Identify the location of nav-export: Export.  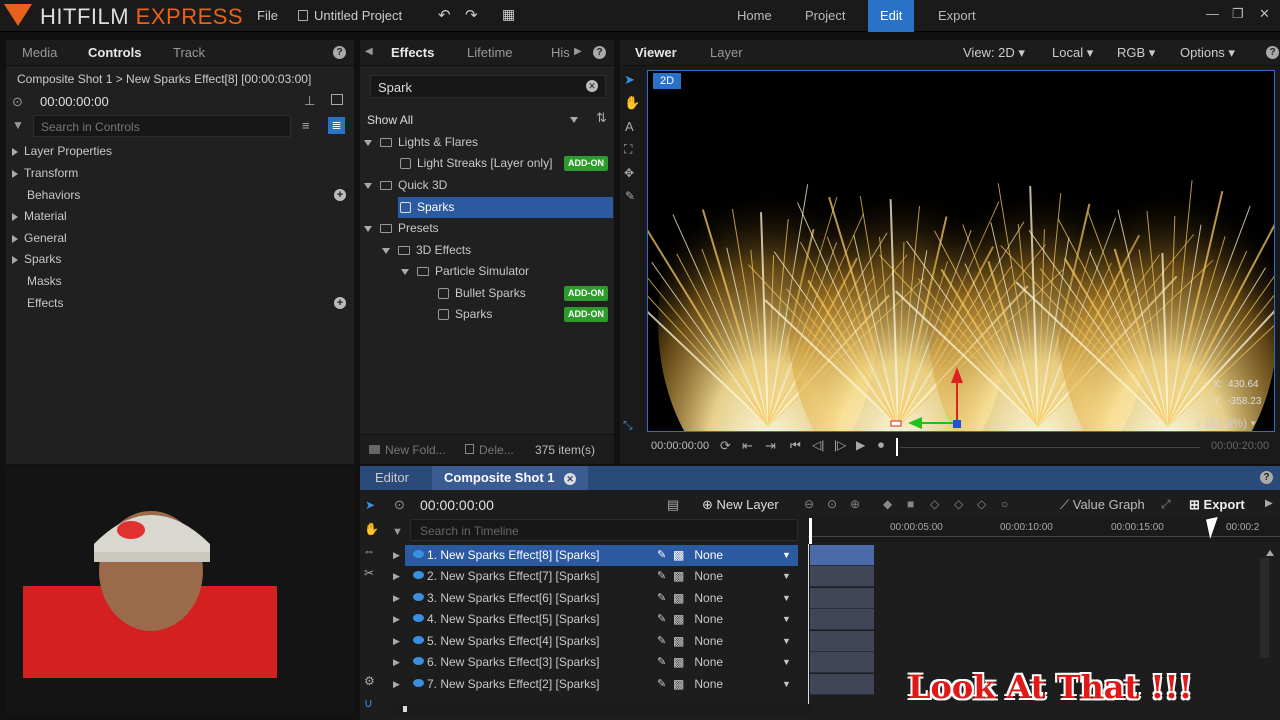
(957, 16).